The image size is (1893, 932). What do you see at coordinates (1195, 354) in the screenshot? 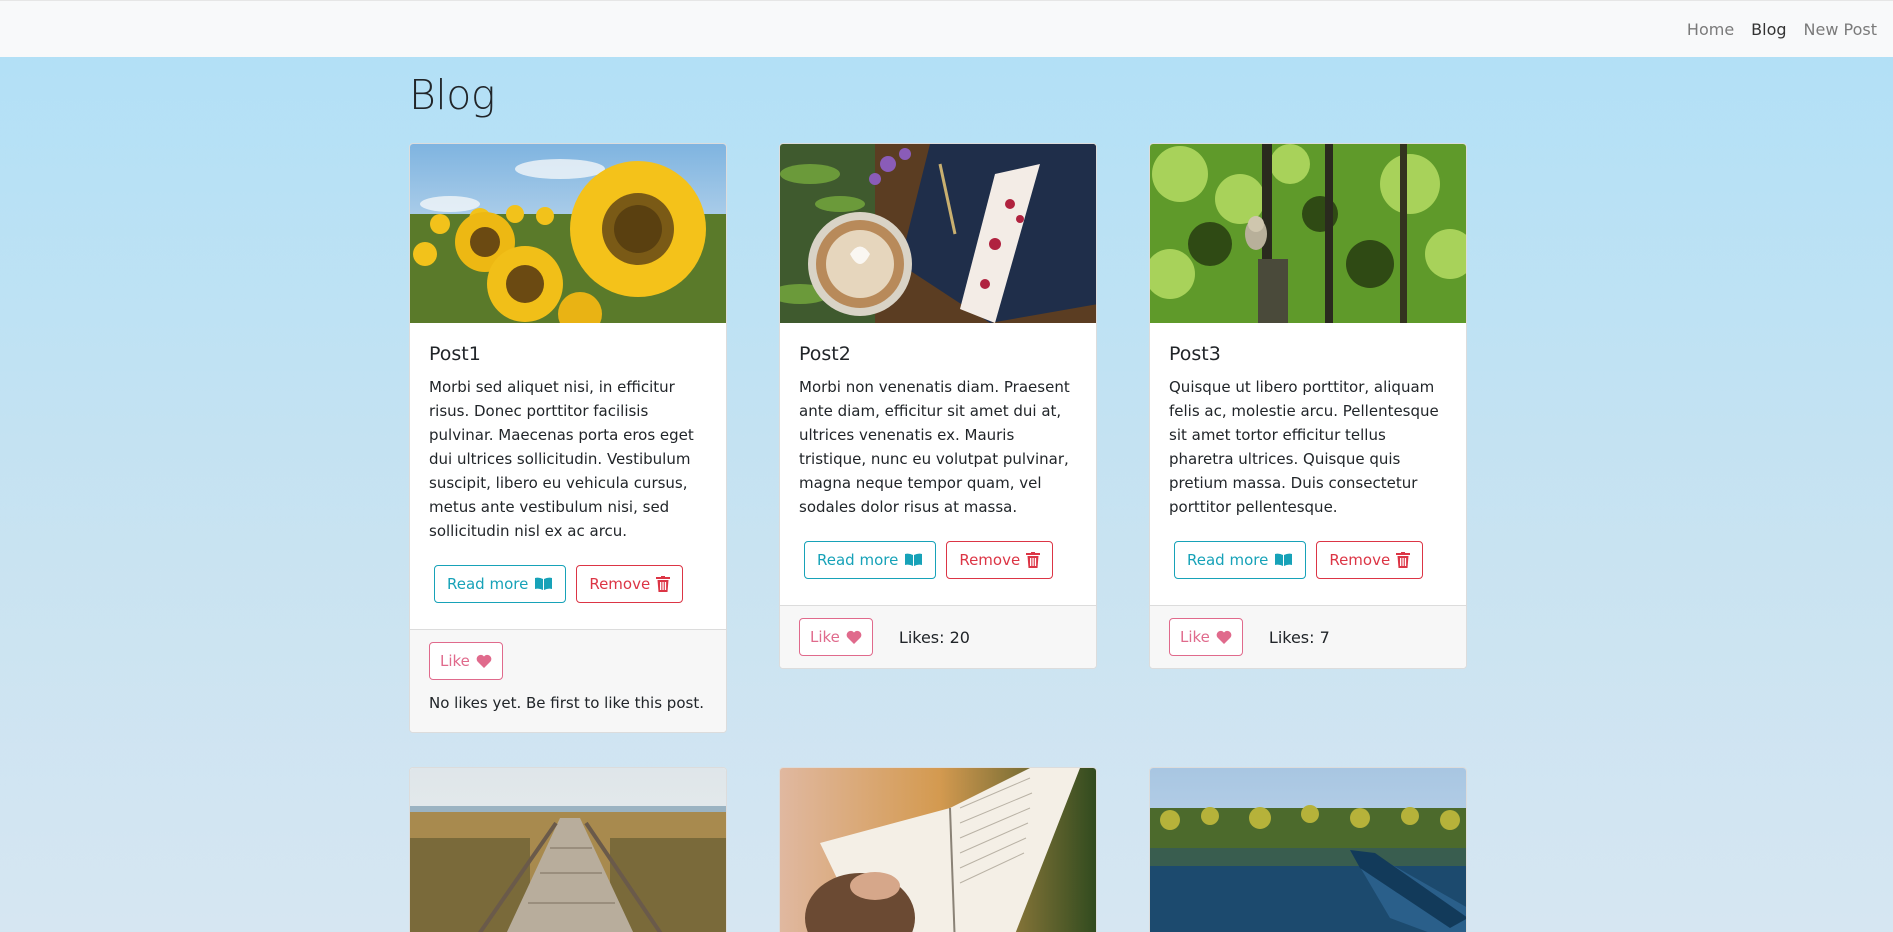
I see `post-title: Post3` at bounding box center [1195, 354].